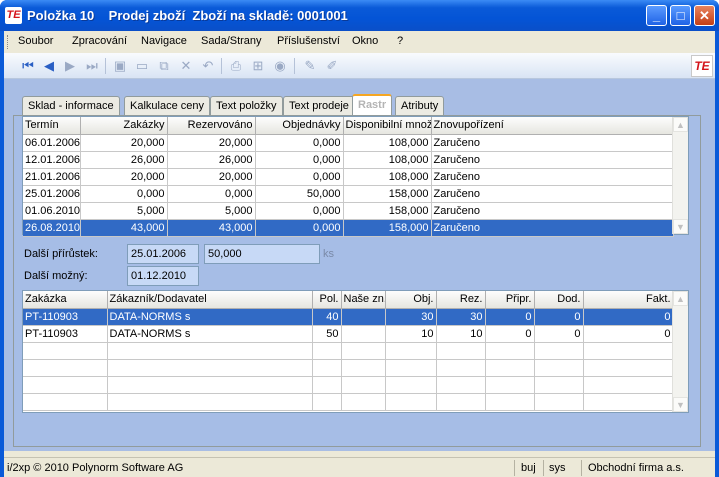 This screenshot has width=719, height=477. I want to click on col-header-termin: Termín, so click(52, 126).